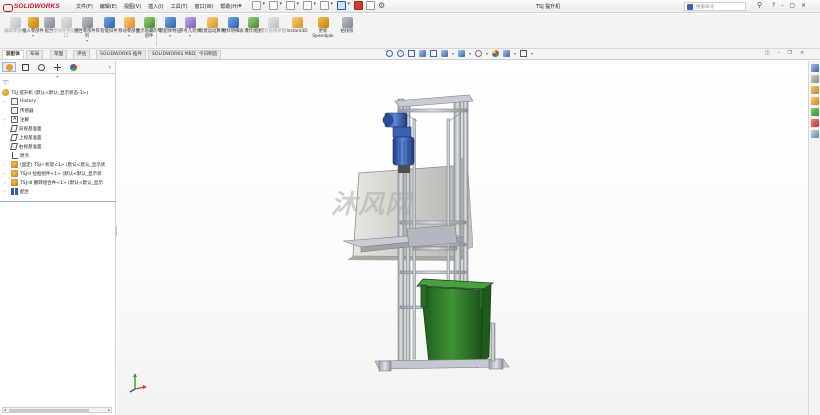  I want to click on menu-view: 视图(V), so click(132, 6).